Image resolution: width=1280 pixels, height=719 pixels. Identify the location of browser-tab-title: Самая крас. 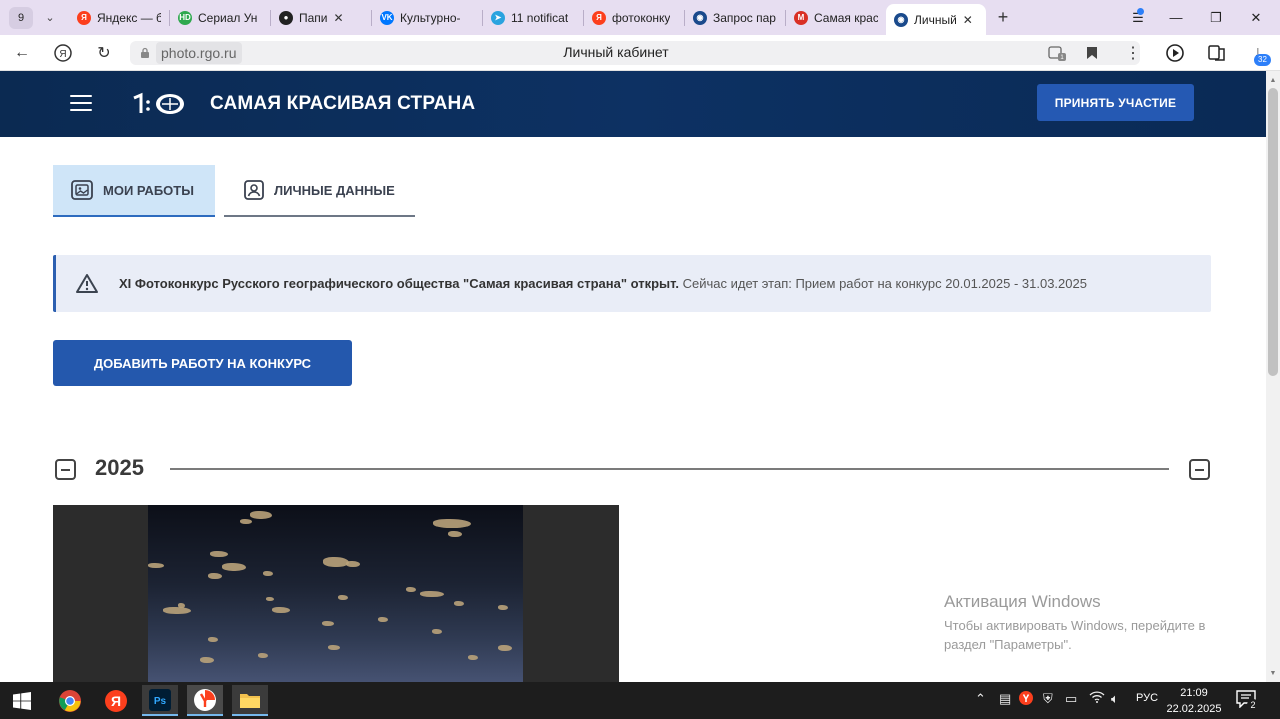
(846, 17).